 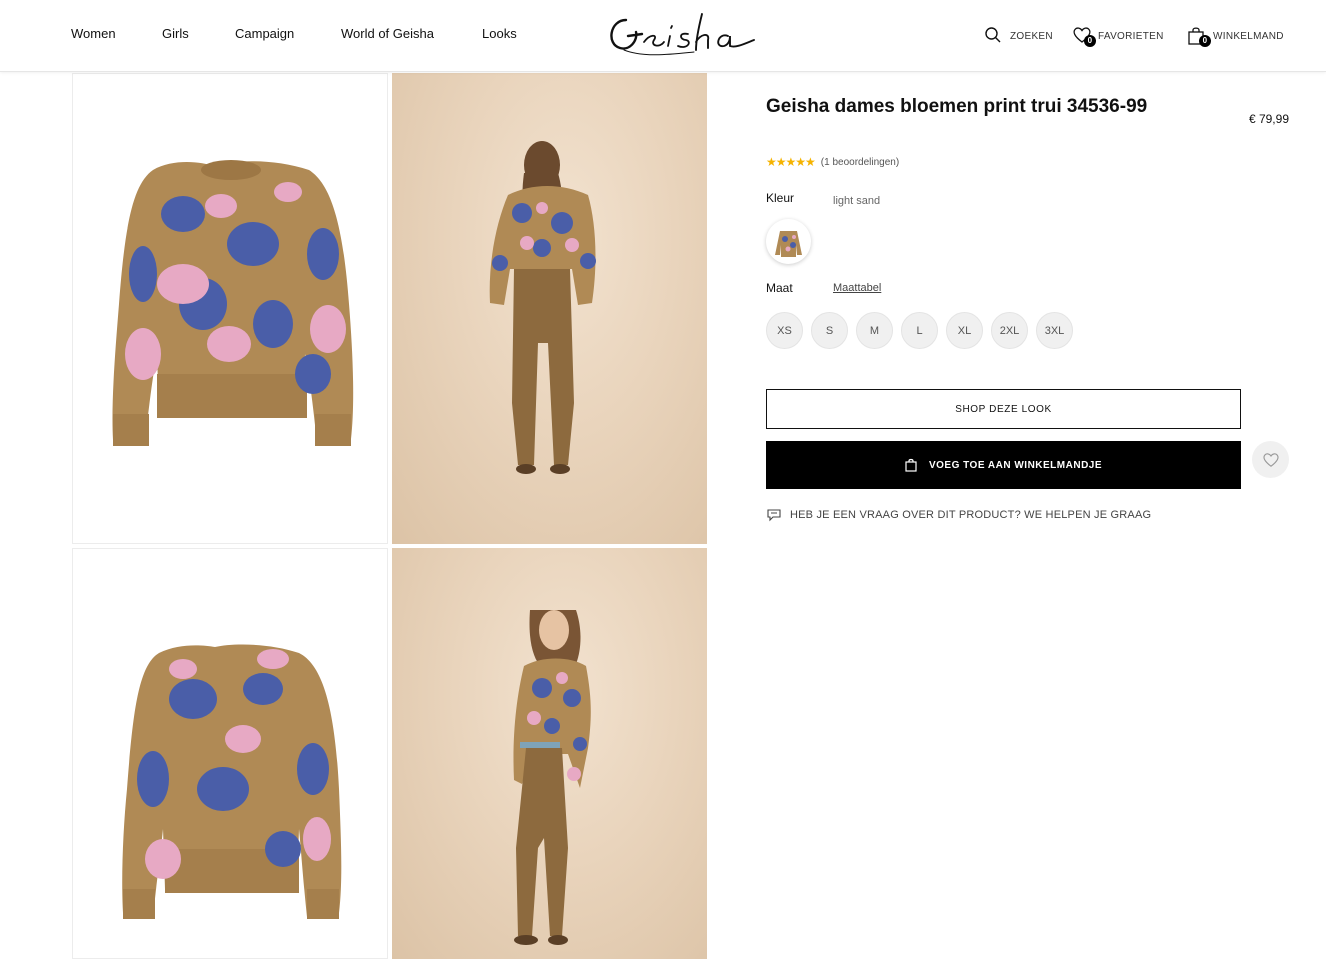 I want to click on sweater-front-illustration, so click(x=233, y=303).